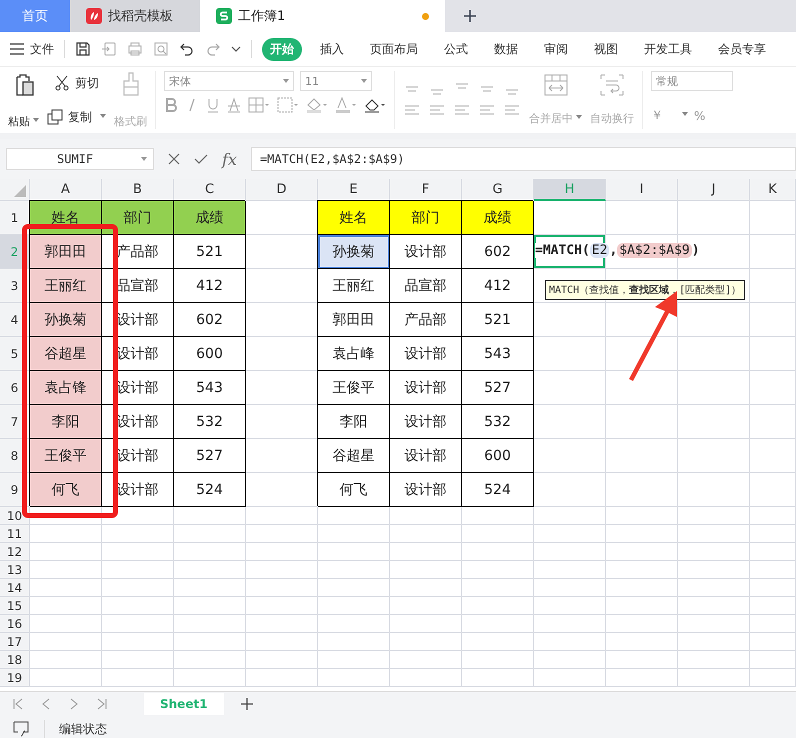  What do you see at coordinates (15, 218) in the screenshot?
I see `row-header: 1` at bounding box center [15, 218].